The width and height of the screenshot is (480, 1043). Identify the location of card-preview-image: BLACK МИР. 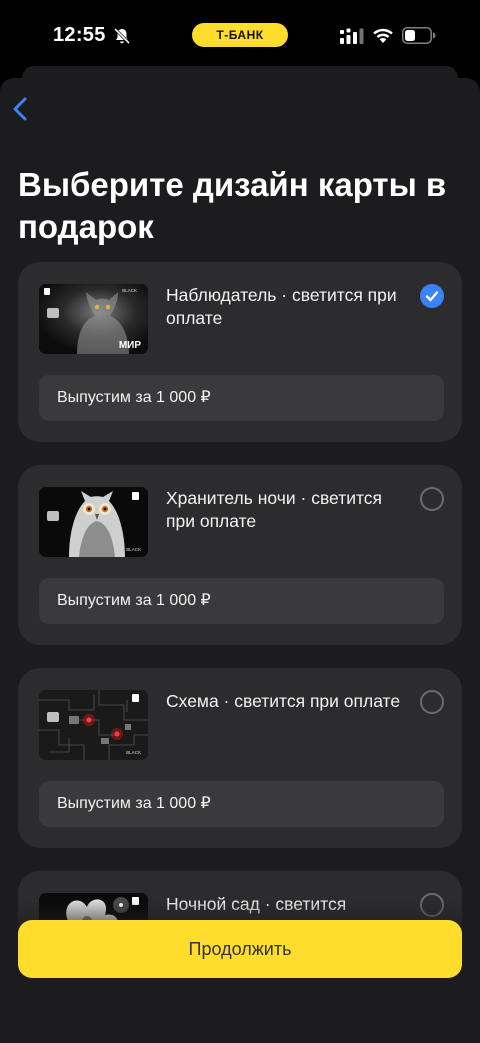
(93, 319).